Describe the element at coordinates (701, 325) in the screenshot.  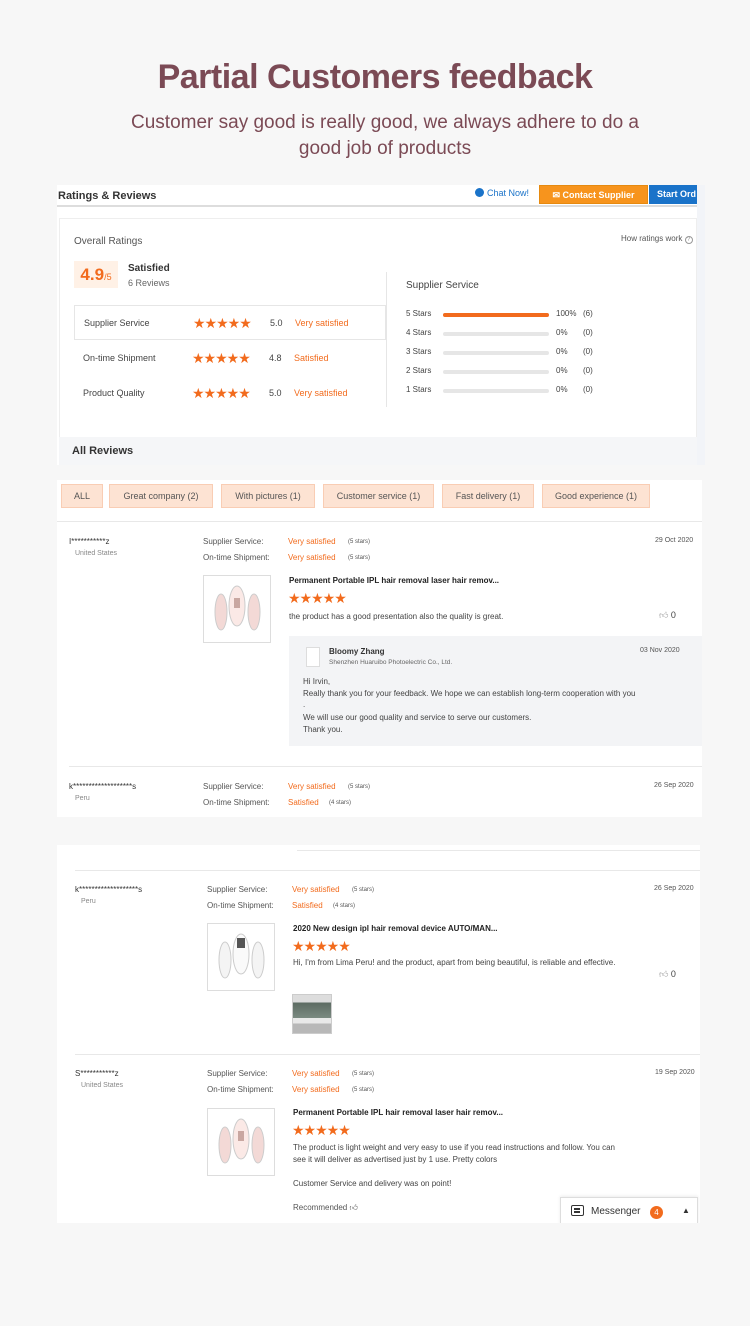
I see `side-strip` at that location.